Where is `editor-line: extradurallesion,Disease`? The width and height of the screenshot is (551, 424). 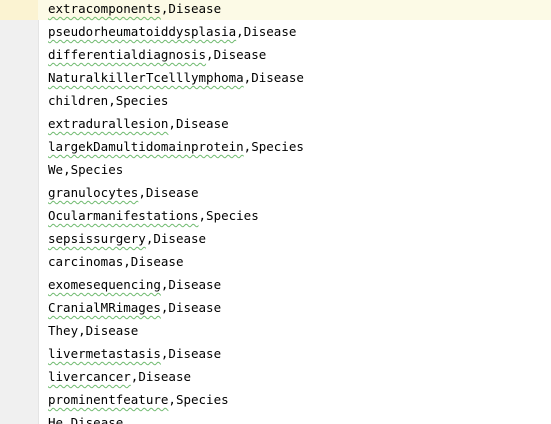 editor-line: extradurallesion,Disease is located at coordinates (275, 123).